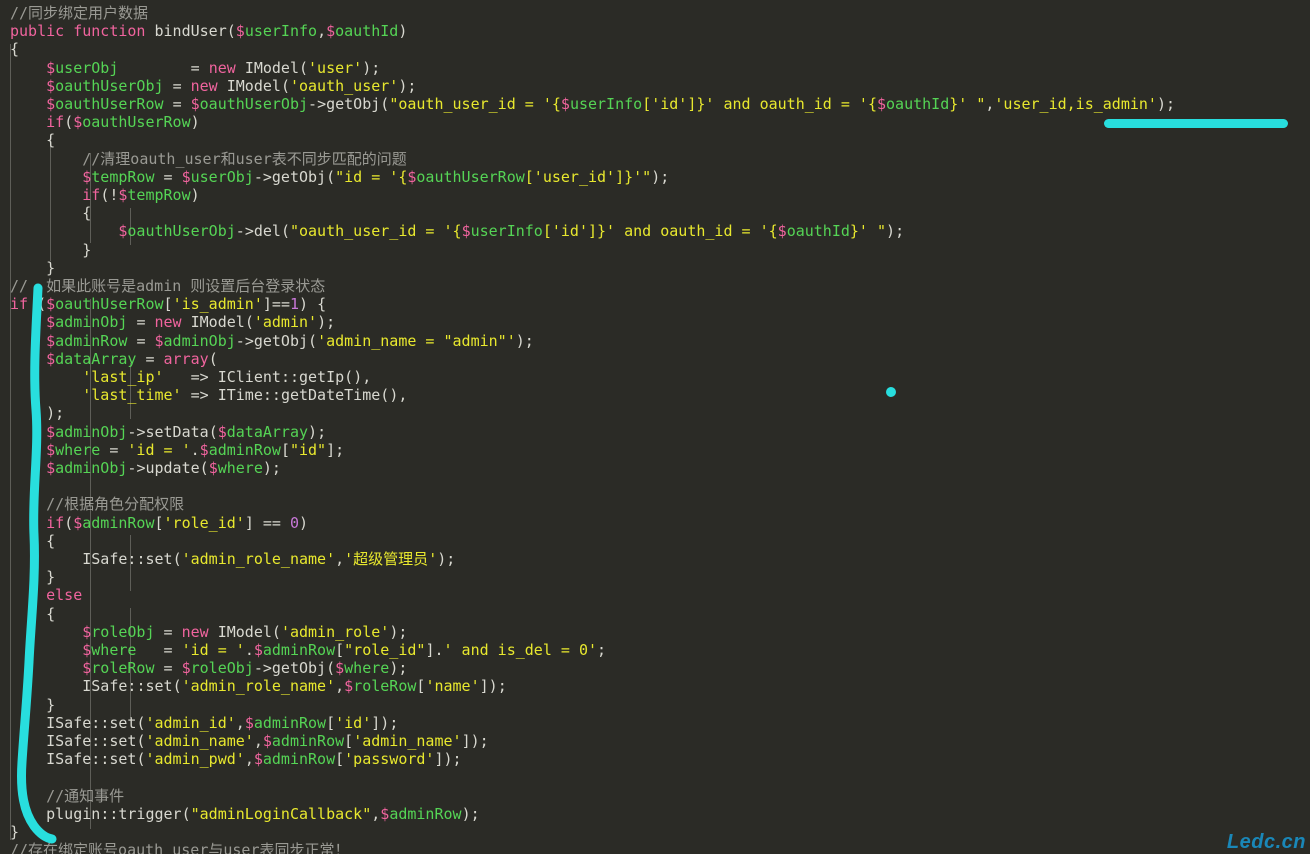 This screenshot has height=854, width=1310. Describe the element at coordinates (132, 358) in the screenshot. I see `code-line: $dataArray = array(` at that location.